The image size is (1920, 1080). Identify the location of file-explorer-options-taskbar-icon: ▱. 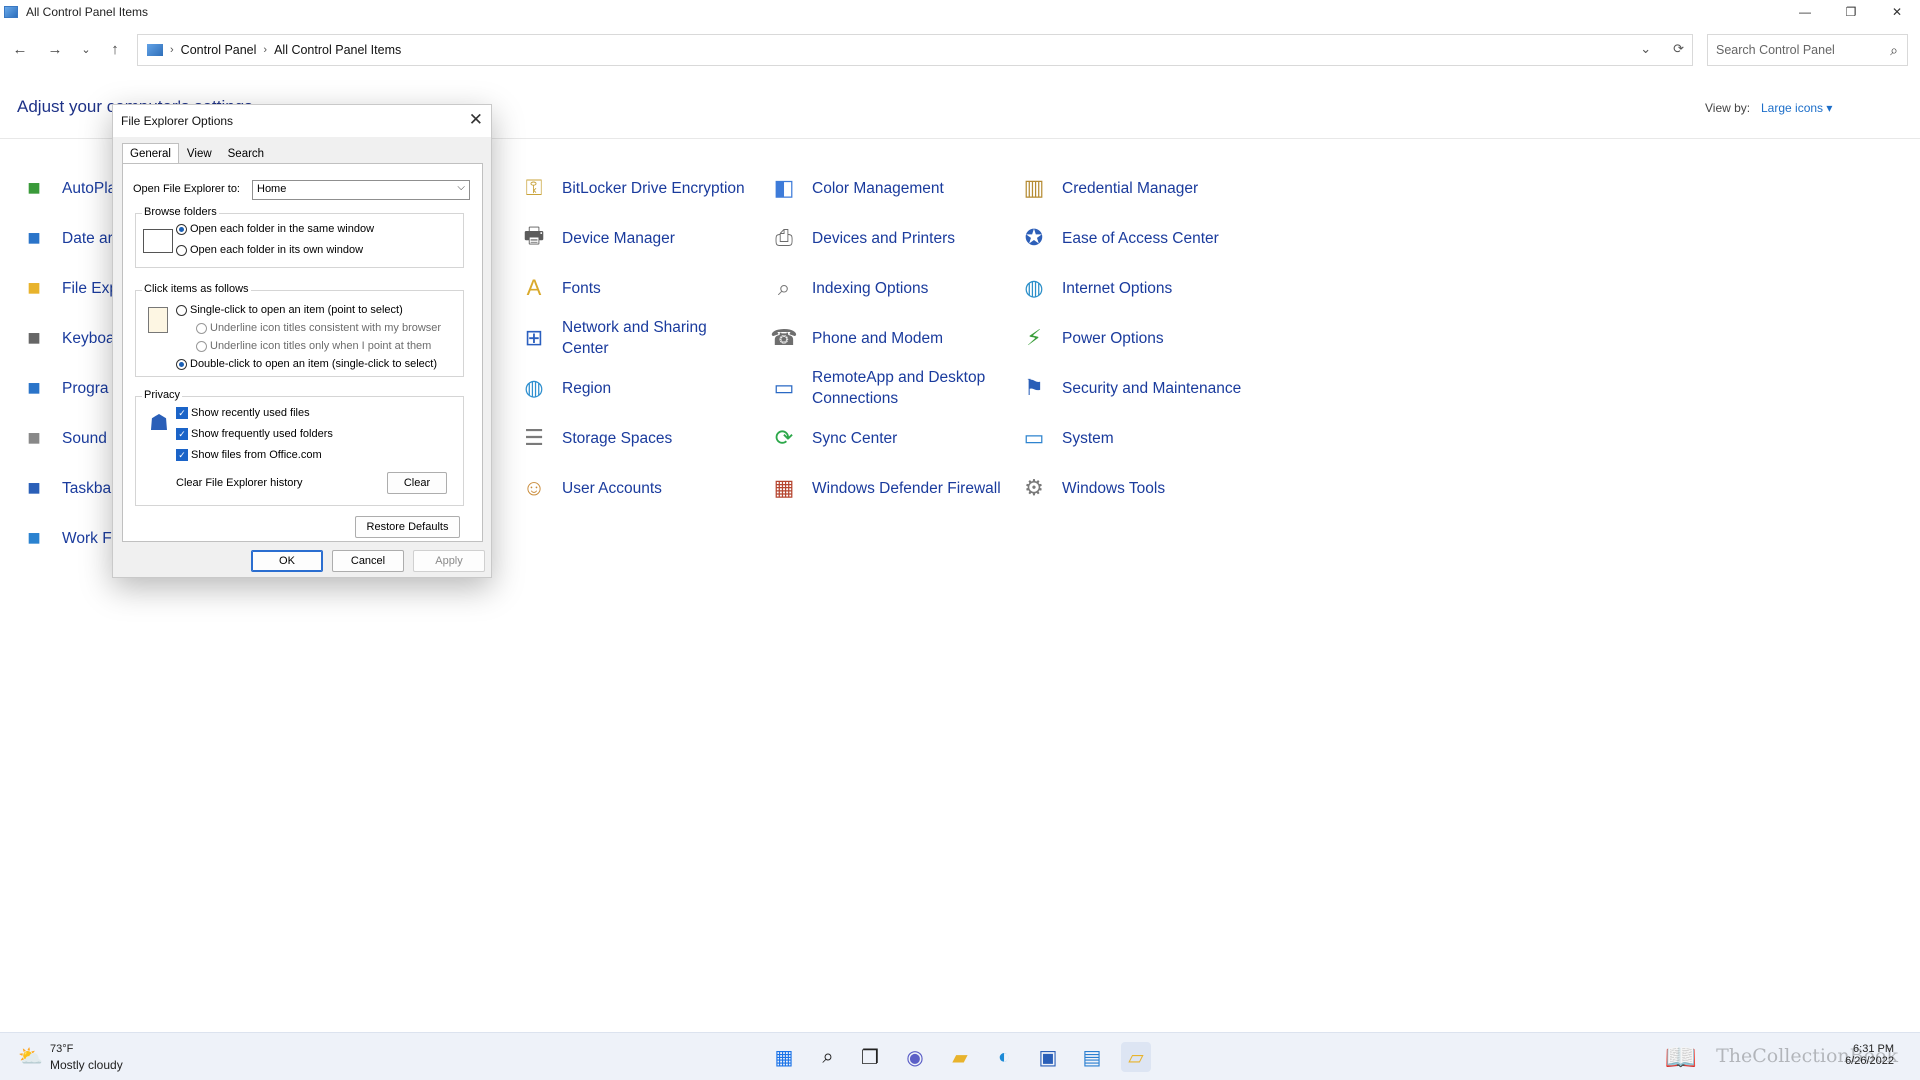
(1136, 1057).